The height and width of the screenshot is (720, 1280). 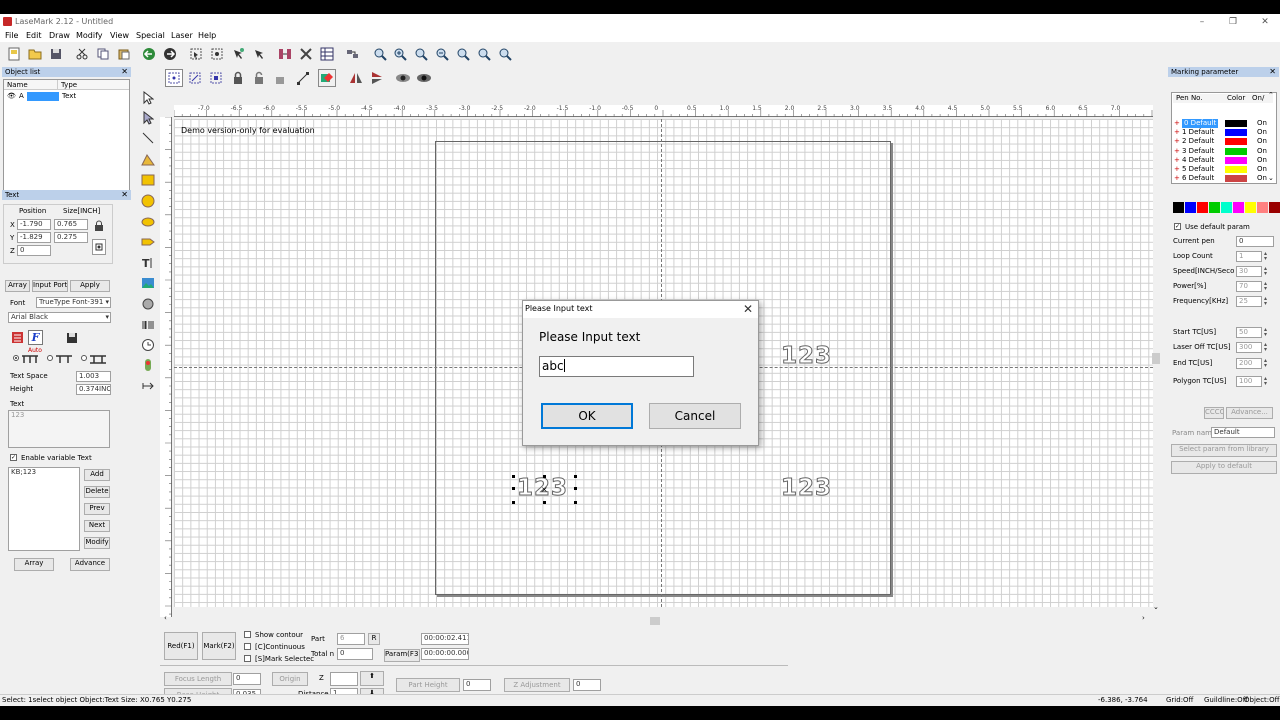 I want to click on dialog-text-input: abc, so click(x=616, y=366).